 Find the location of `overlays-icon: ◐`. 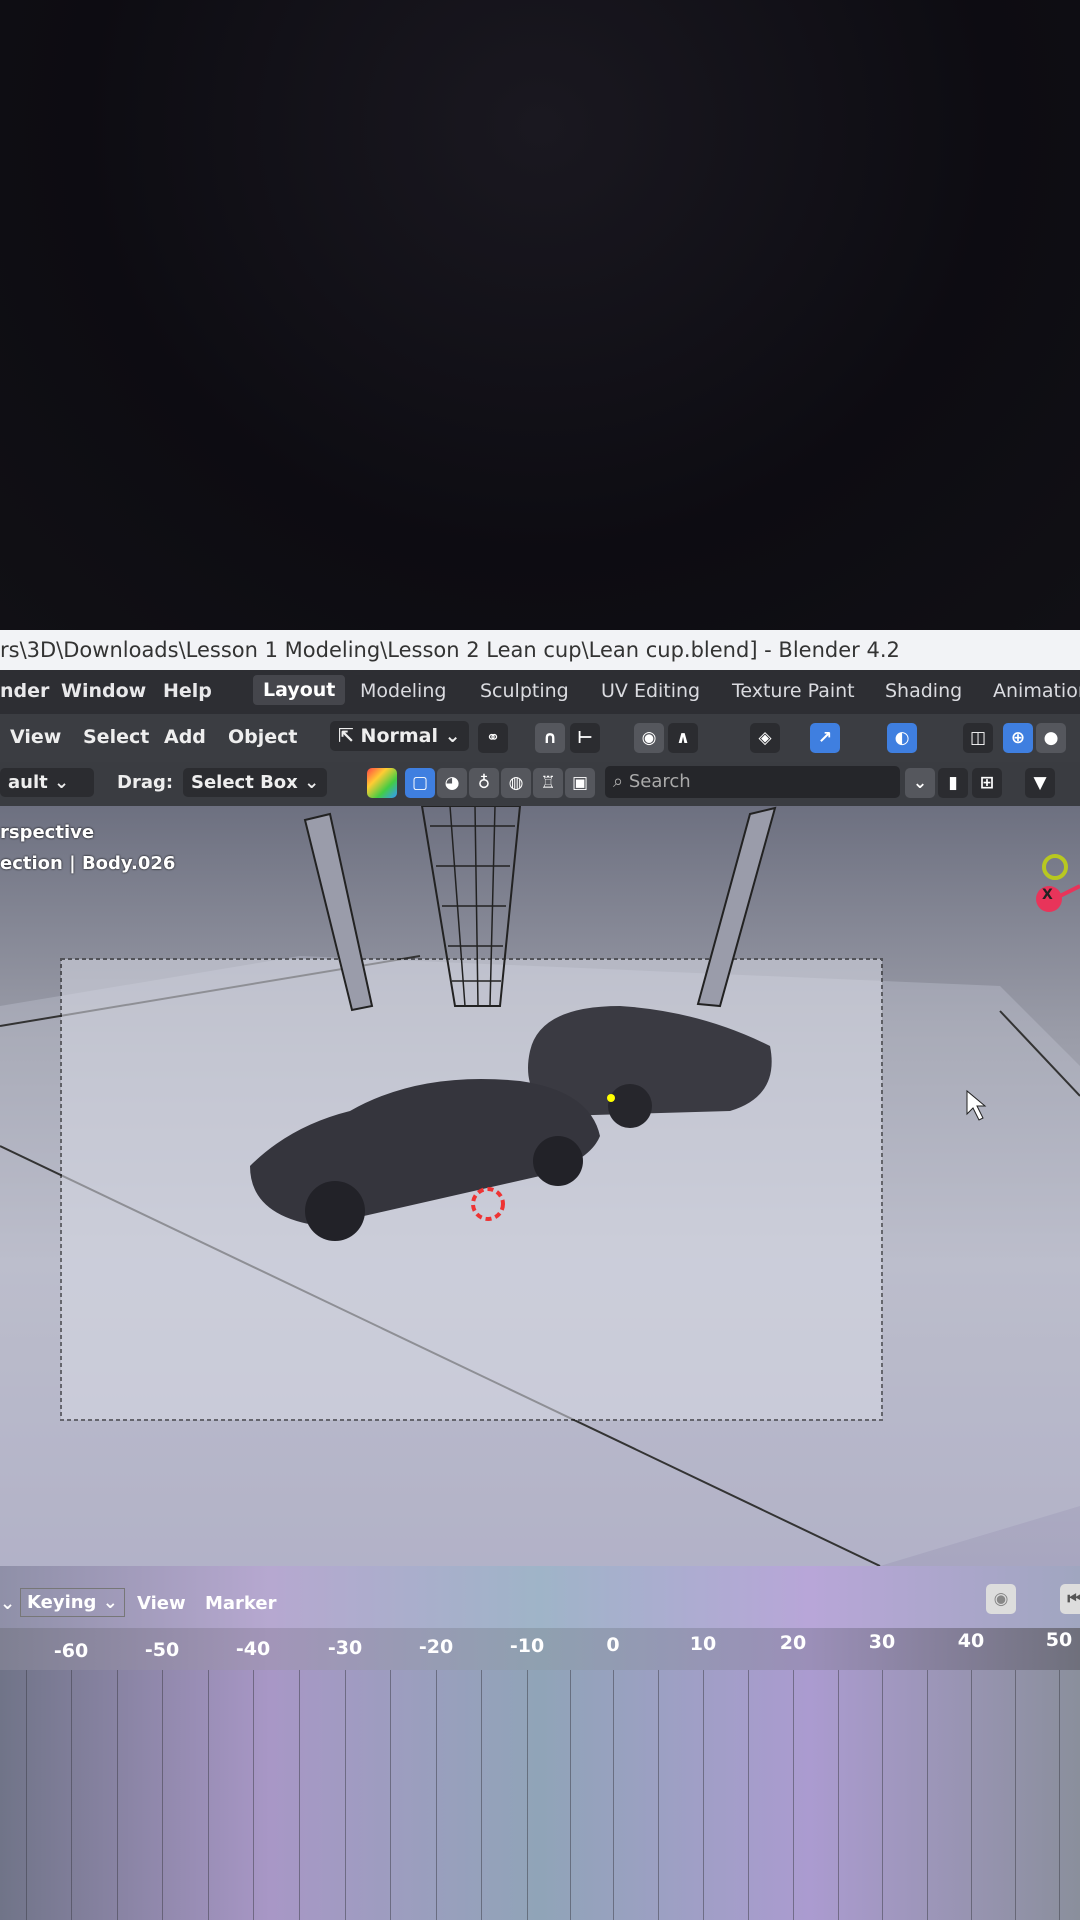

overlays-icon: ◐ is located at coordinates (902, 738).